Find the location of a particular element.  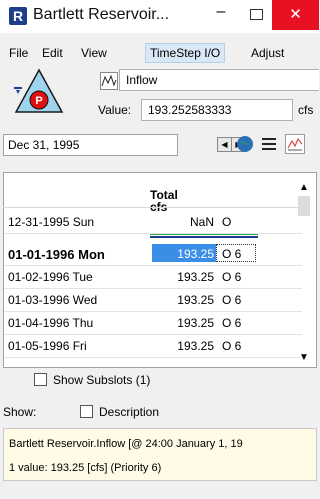

maximize-icon is located at coordinates (256, 14).